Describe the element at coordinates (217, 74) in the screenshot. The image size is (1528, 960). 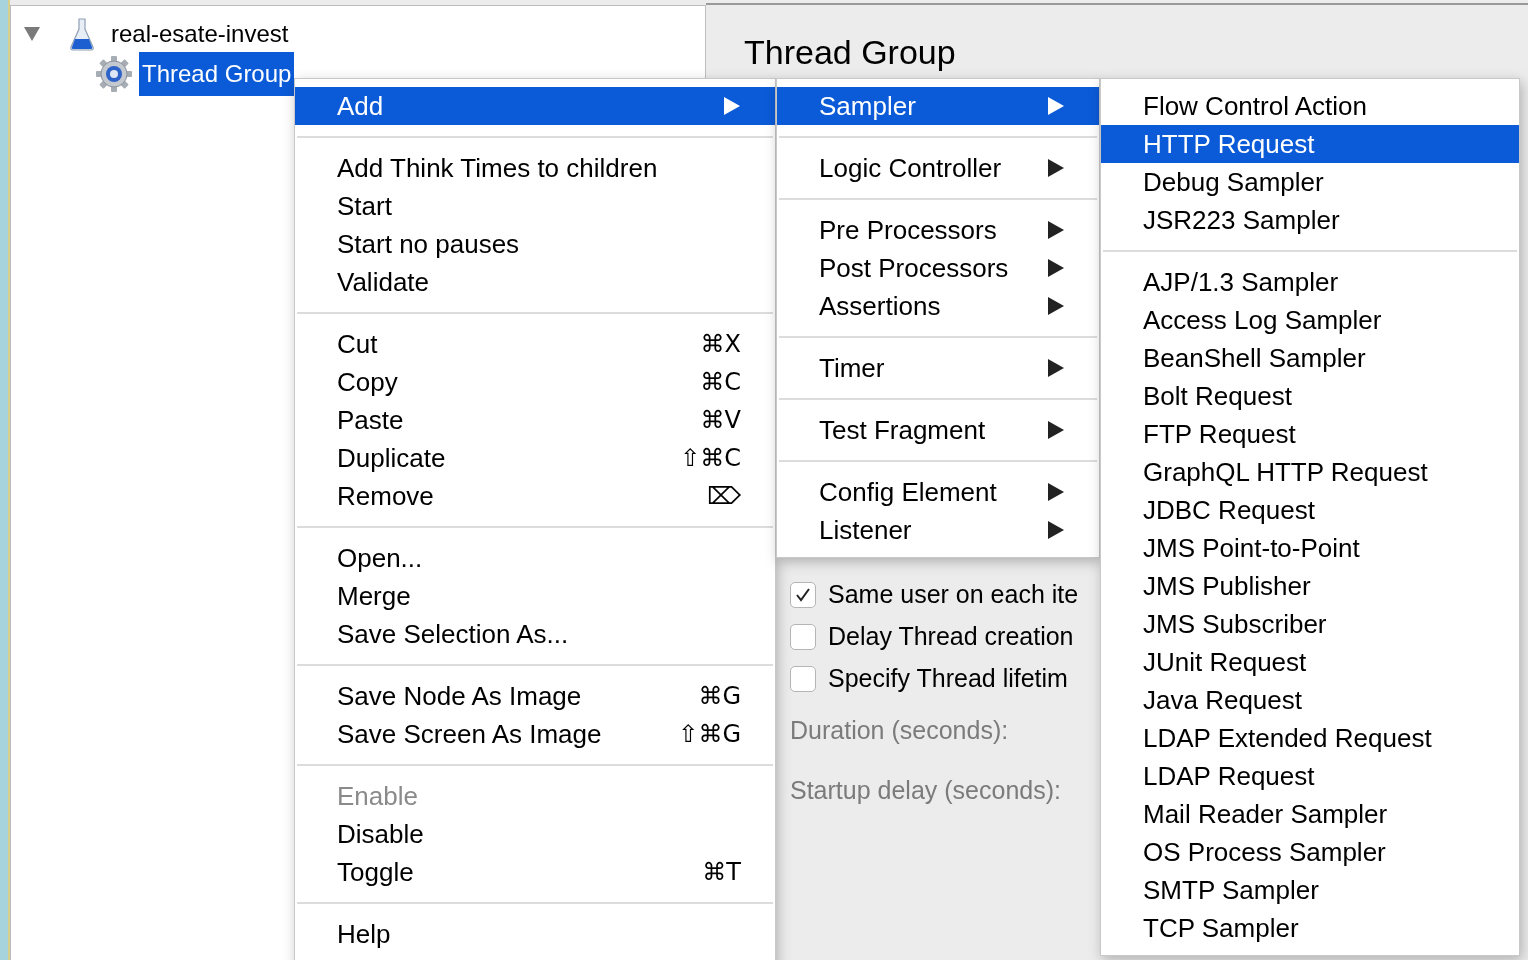
I see `tree-item: Thread Group` at that location.